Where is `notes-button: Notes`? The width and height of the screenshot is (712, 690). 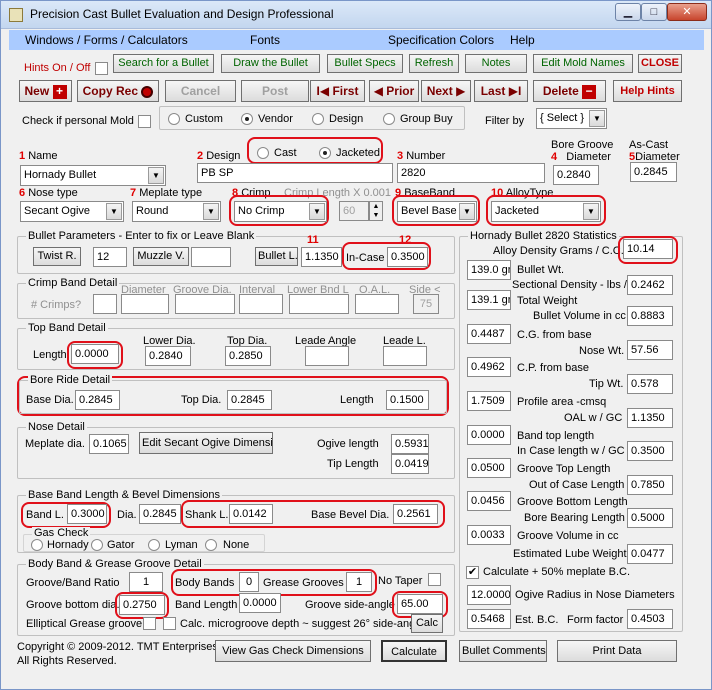
notes-button: Notes is located at coordinates (496, 63).